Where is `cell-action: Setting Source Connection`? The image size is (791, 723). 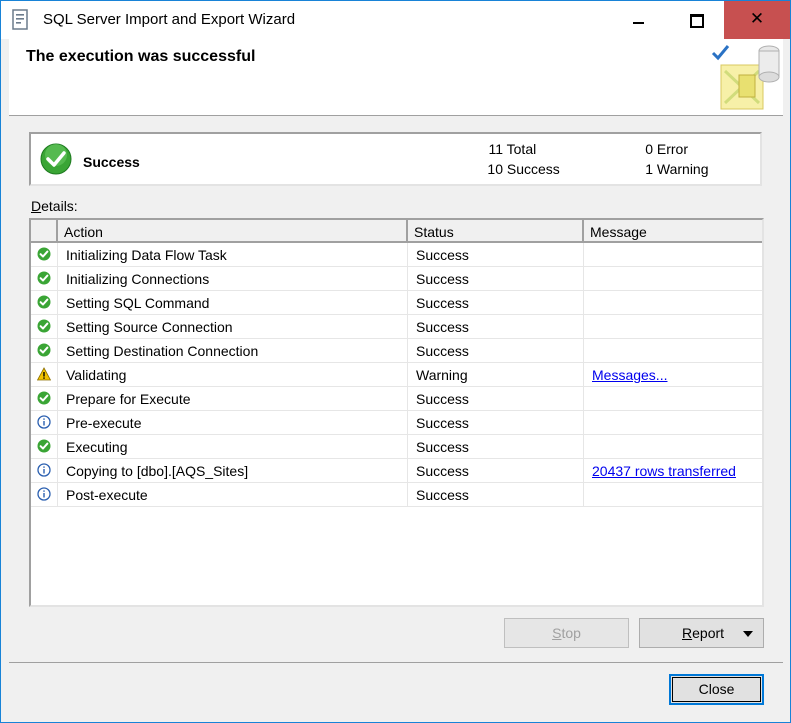
cell-action: Setting Source Connection is located at coordinates (233, 327).